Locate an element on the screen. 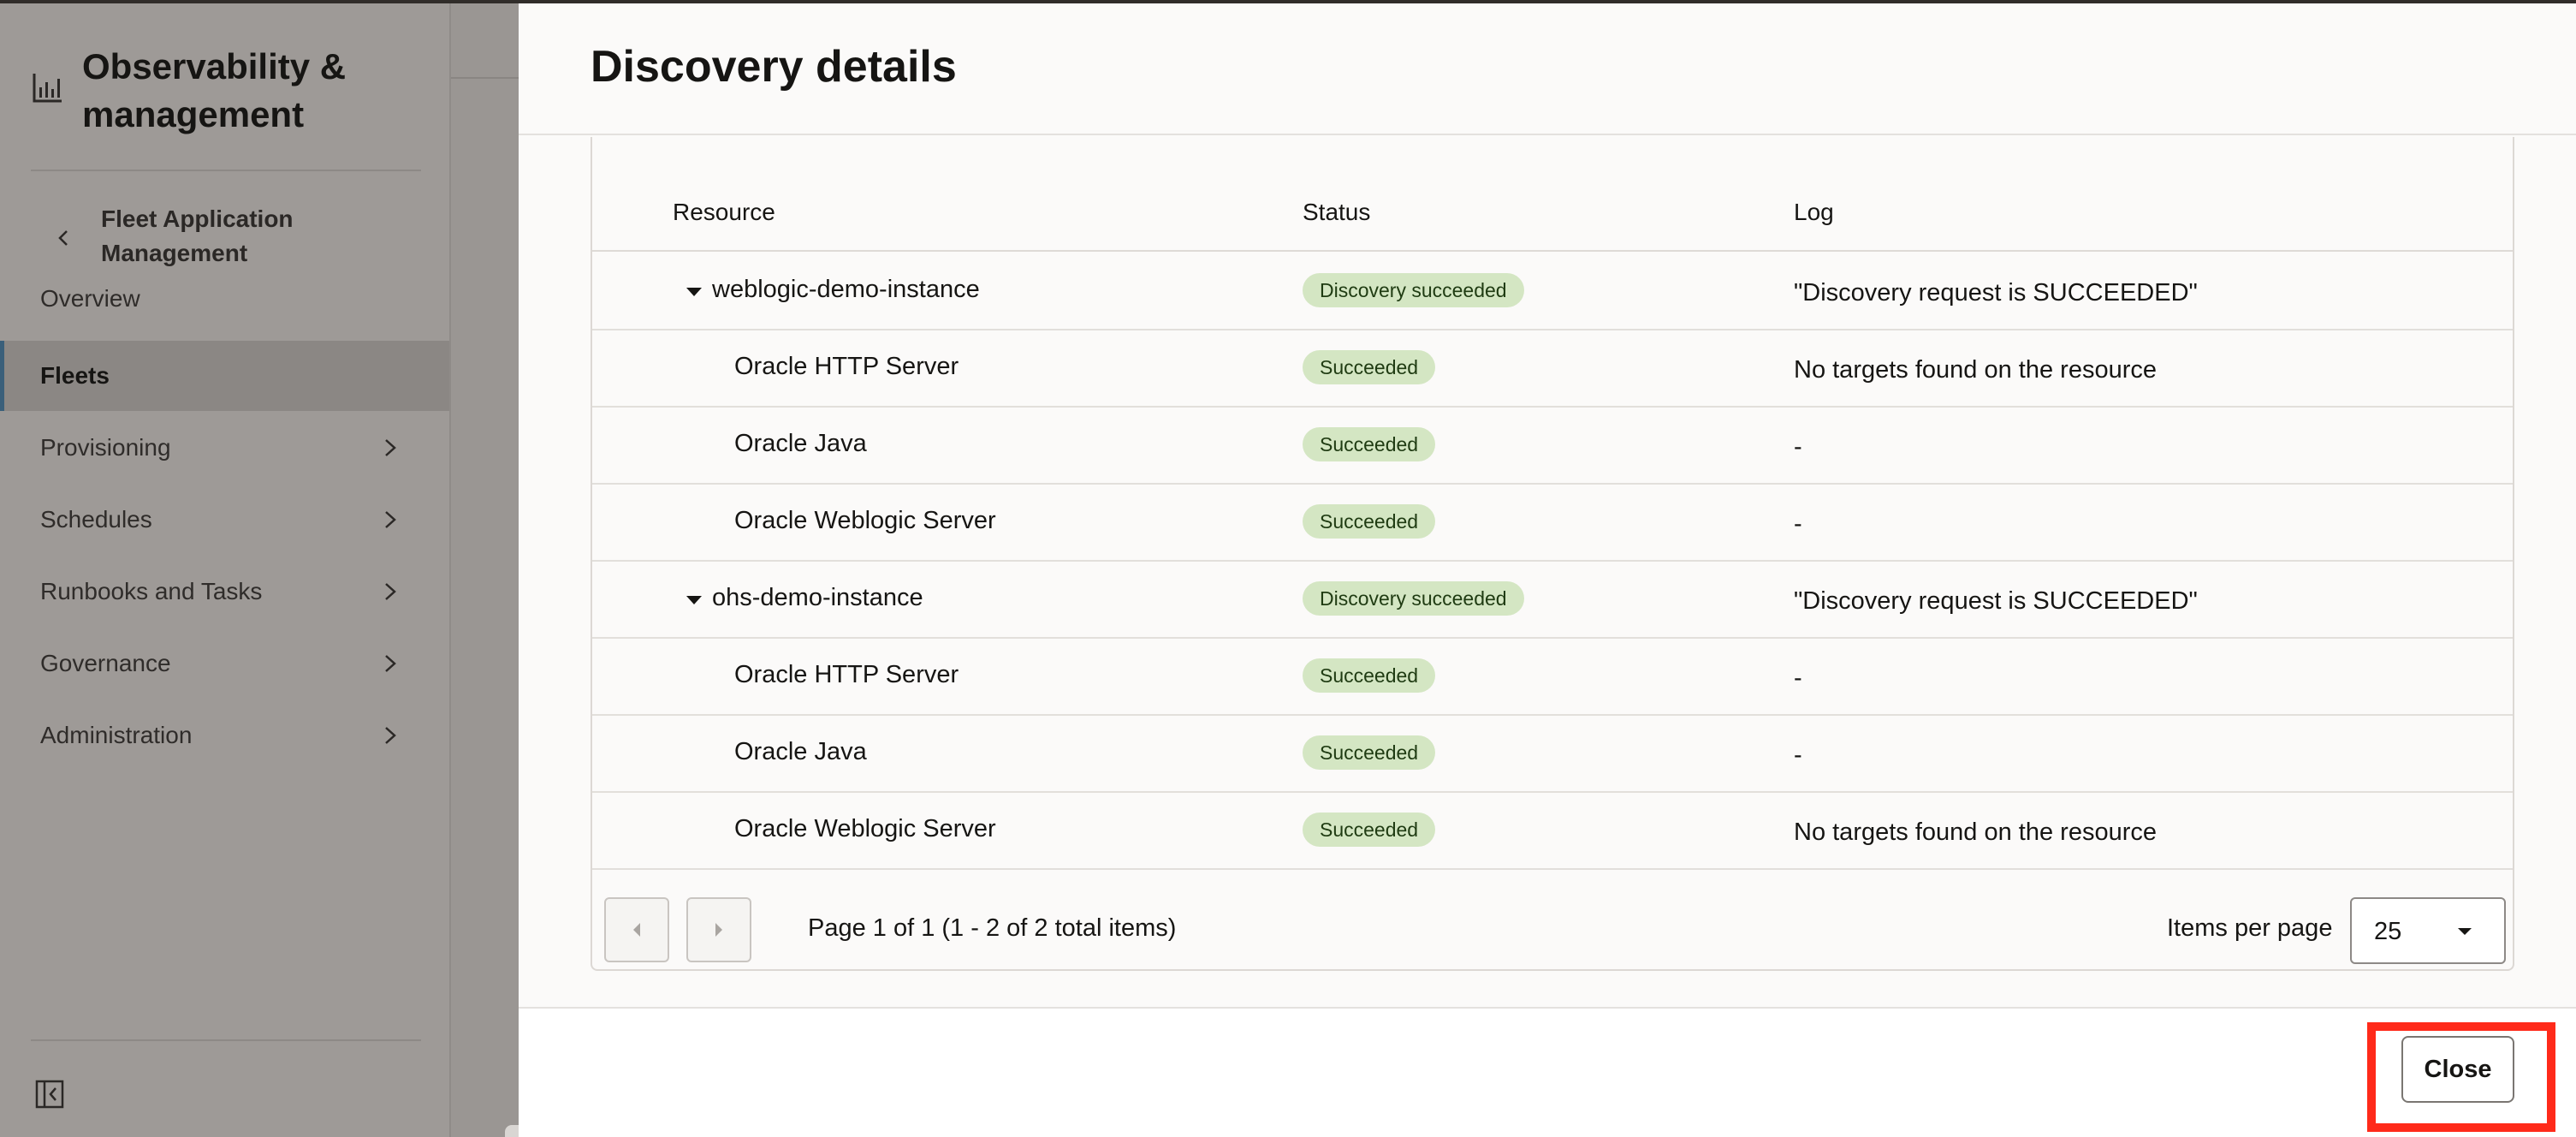 This screenshot has height=1137, width=2576. sidebar-item-label: Provisioning is located at coordinates (105, 447).